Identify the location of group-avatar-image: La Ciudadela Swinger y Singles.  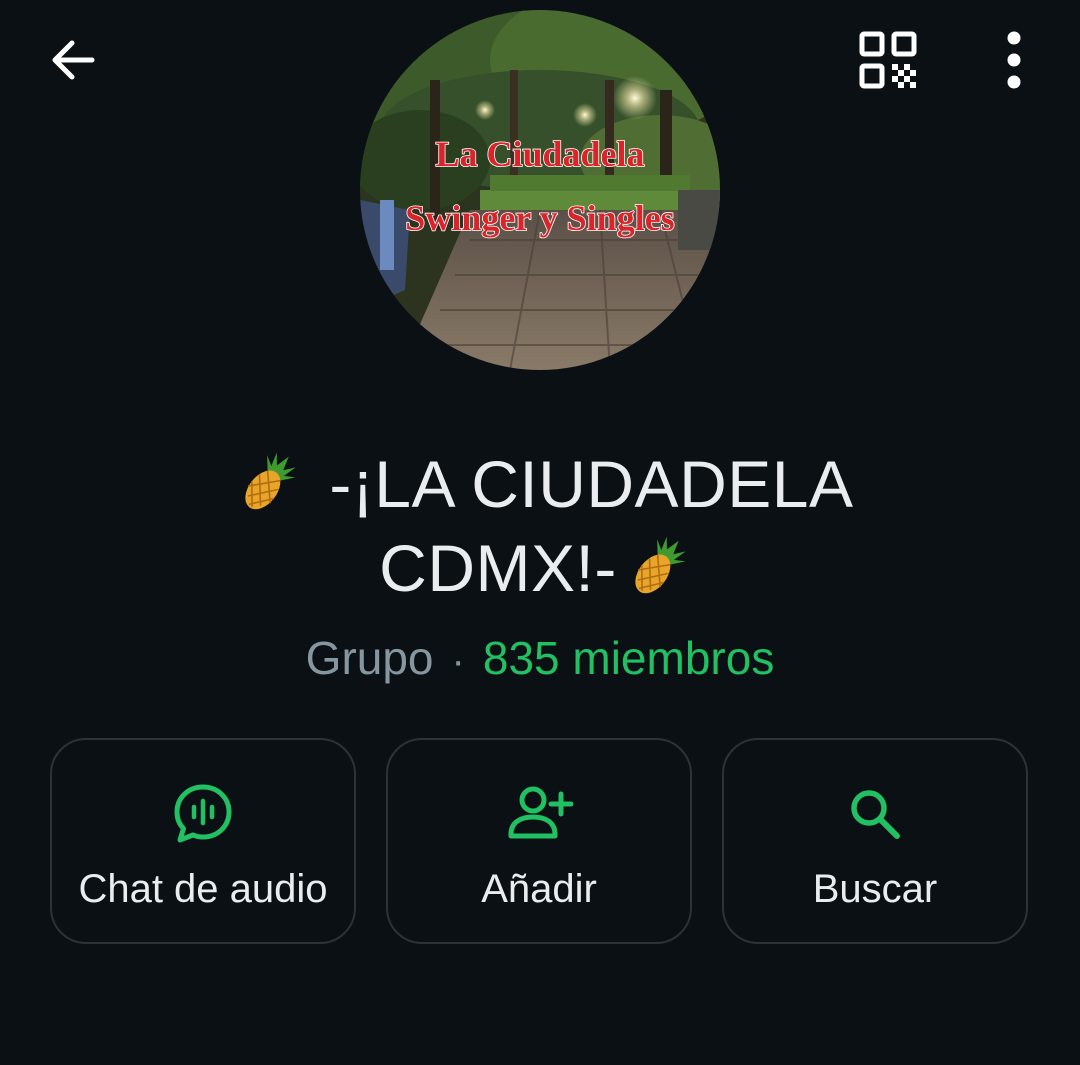
(540, 190).